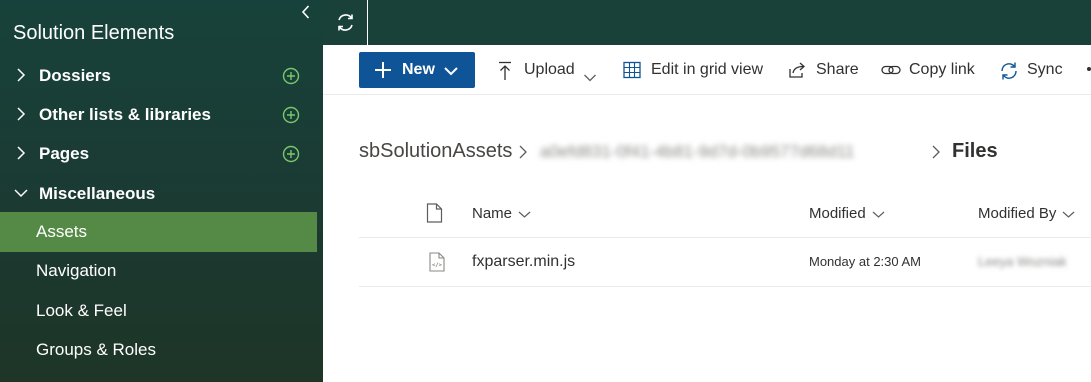 This screenshot has height=382, width=1091. What do you see at coordinates (1022, 261) in the screenshot?
I see `file-modified-by-redacted: Leeya Wozniak` at bounding box center [1022, 261].